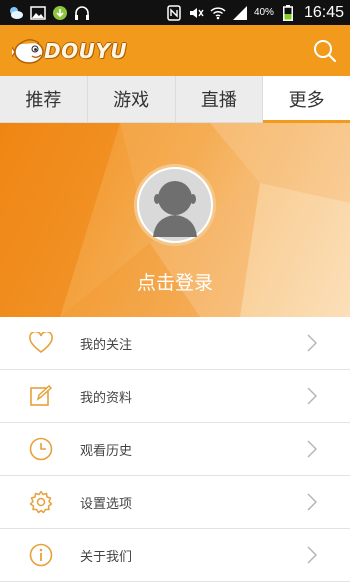 This screenshot has height=583, width=350. Describe the element at coordinates (196, 13) in the screenshot. I see `mute-icon` at that location.